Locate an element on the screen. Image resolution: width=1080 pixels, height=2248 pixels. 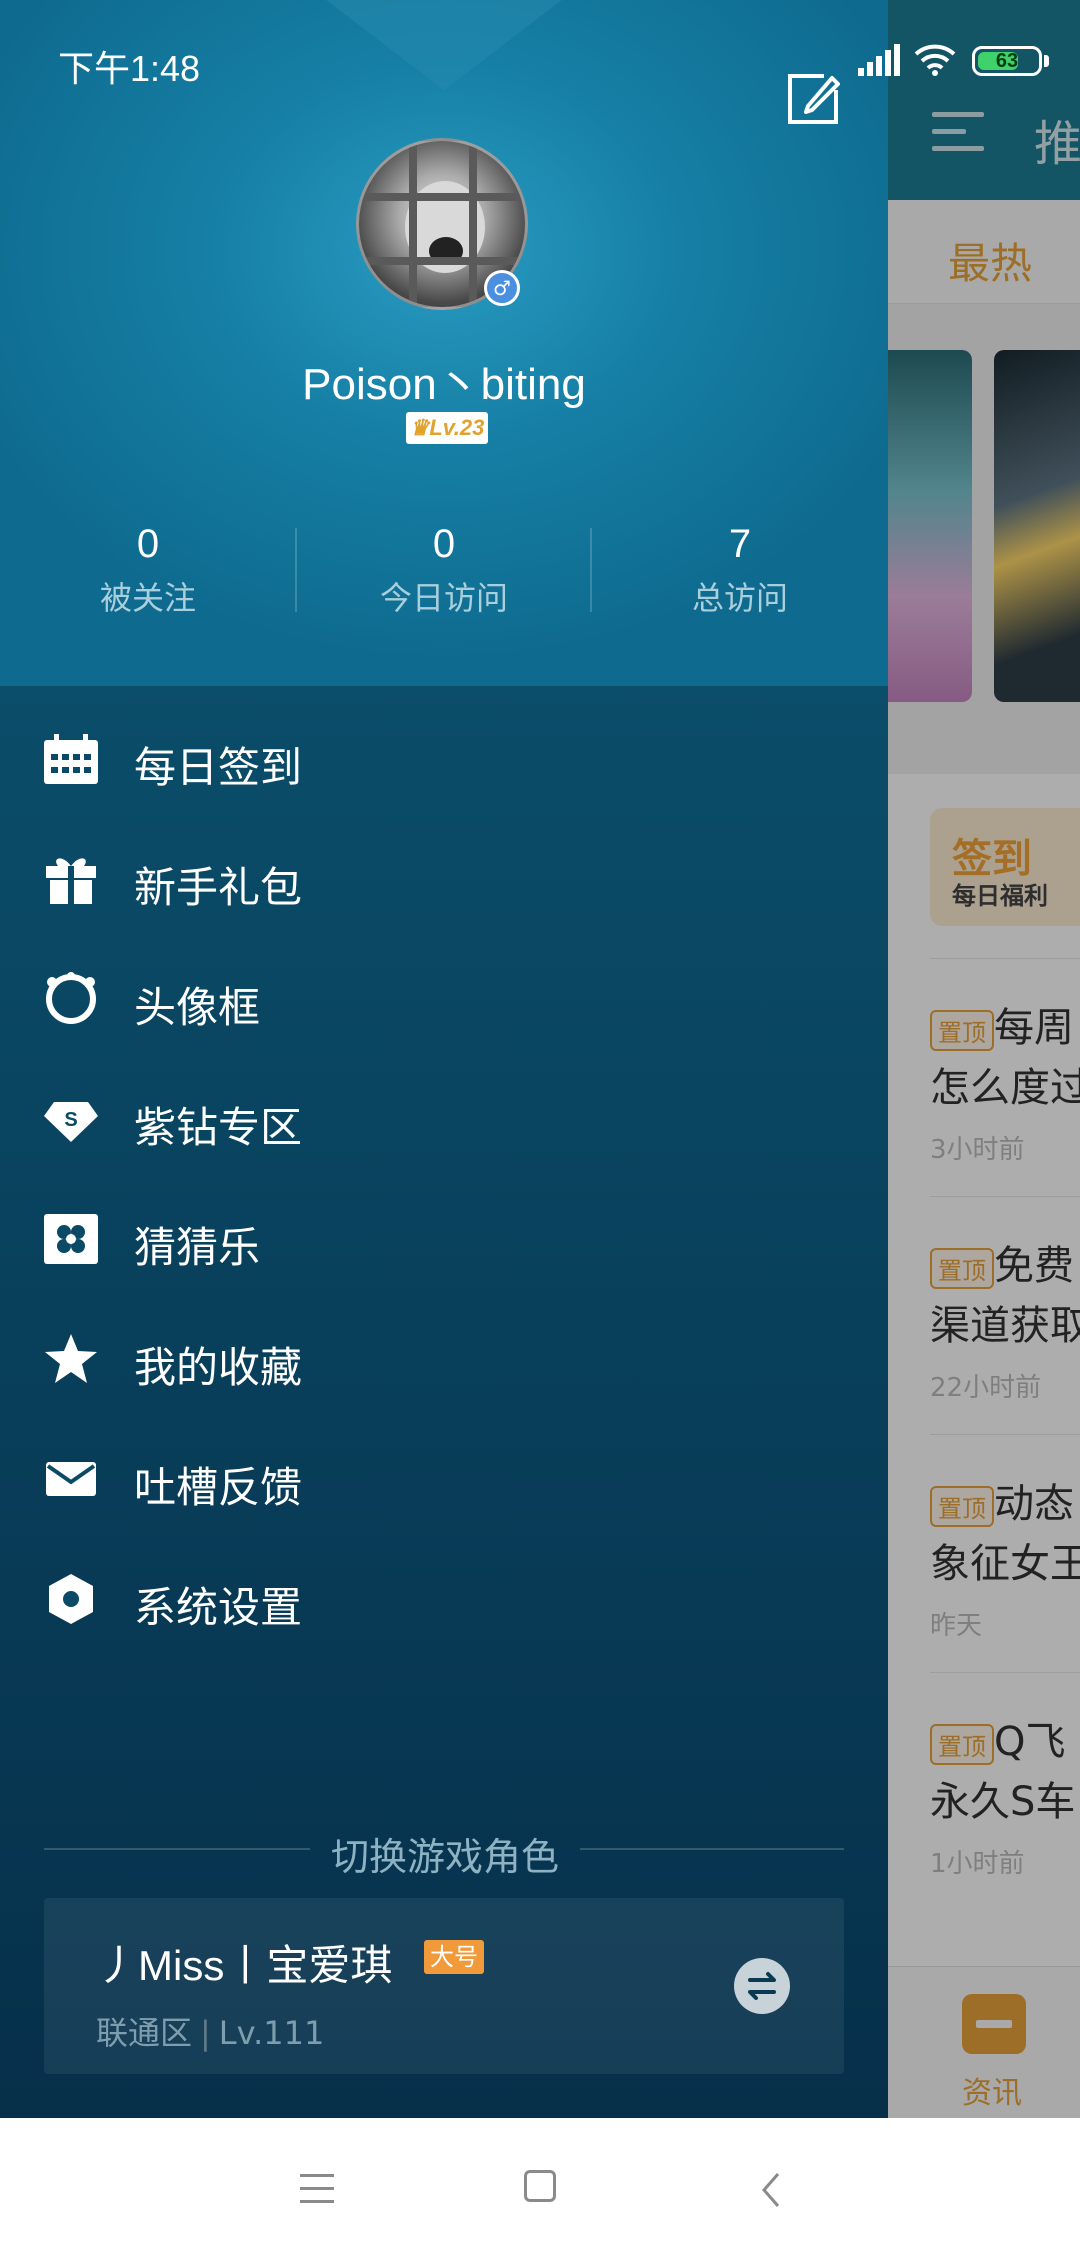
menu-label: 紫钻专区 is located at coordinates (218, 1127).